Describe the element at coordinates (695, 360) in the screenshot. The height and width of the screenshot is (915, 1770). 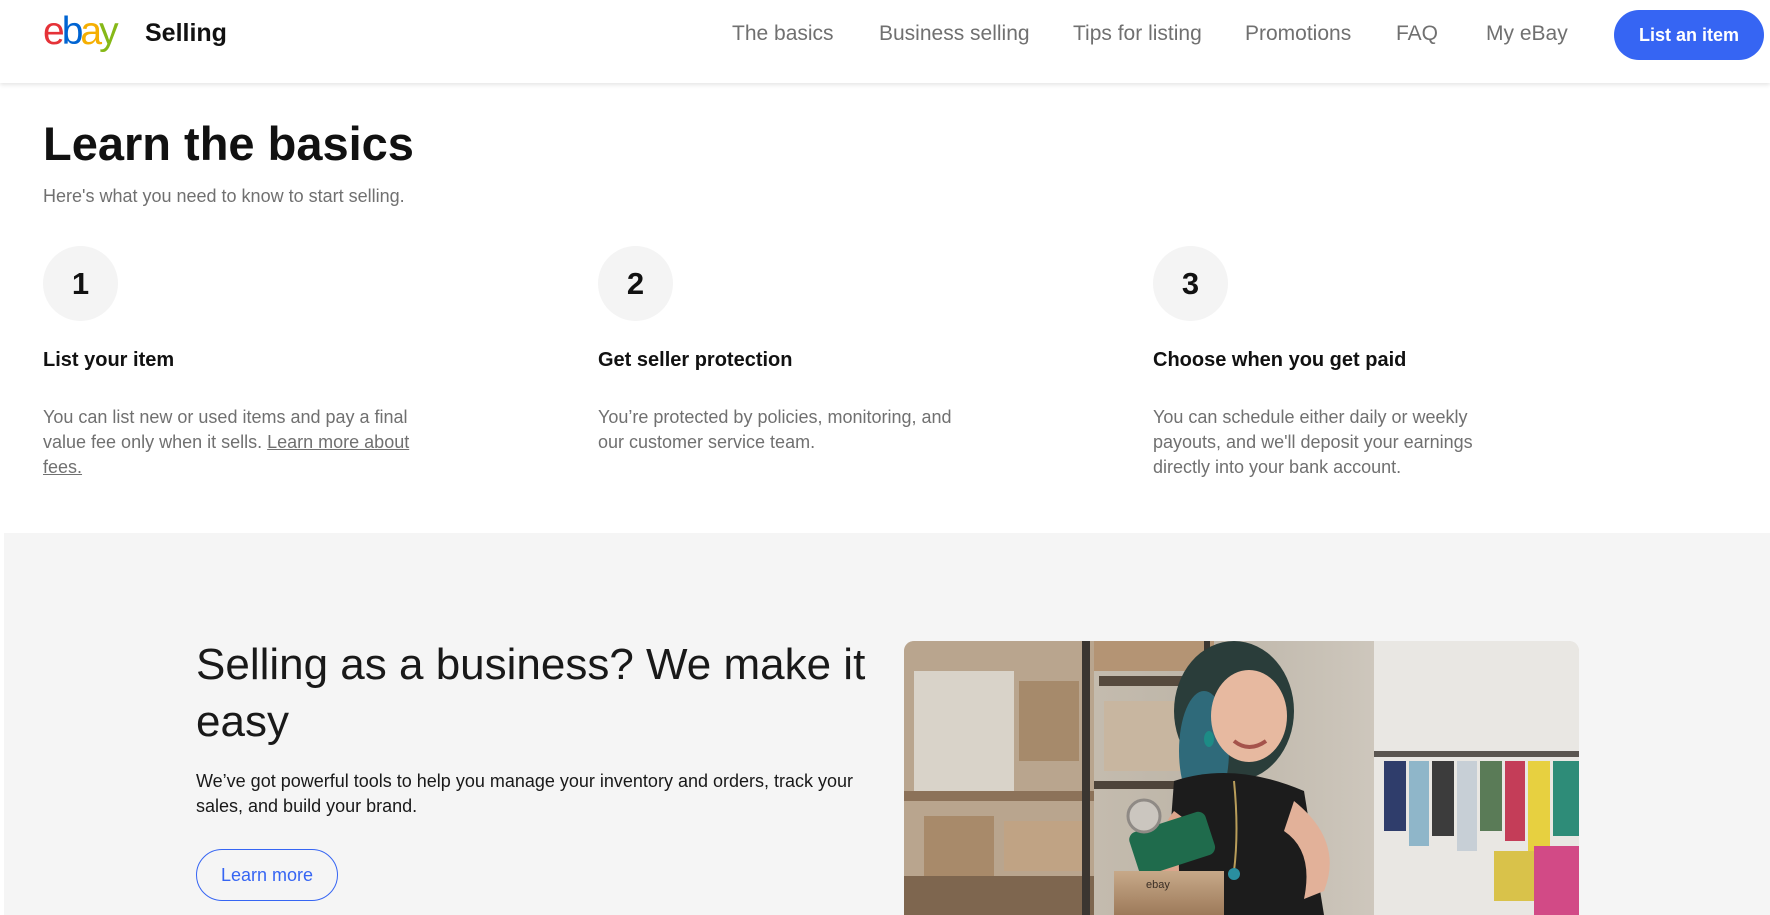
I see `step-title: Get seller protection` at that location.